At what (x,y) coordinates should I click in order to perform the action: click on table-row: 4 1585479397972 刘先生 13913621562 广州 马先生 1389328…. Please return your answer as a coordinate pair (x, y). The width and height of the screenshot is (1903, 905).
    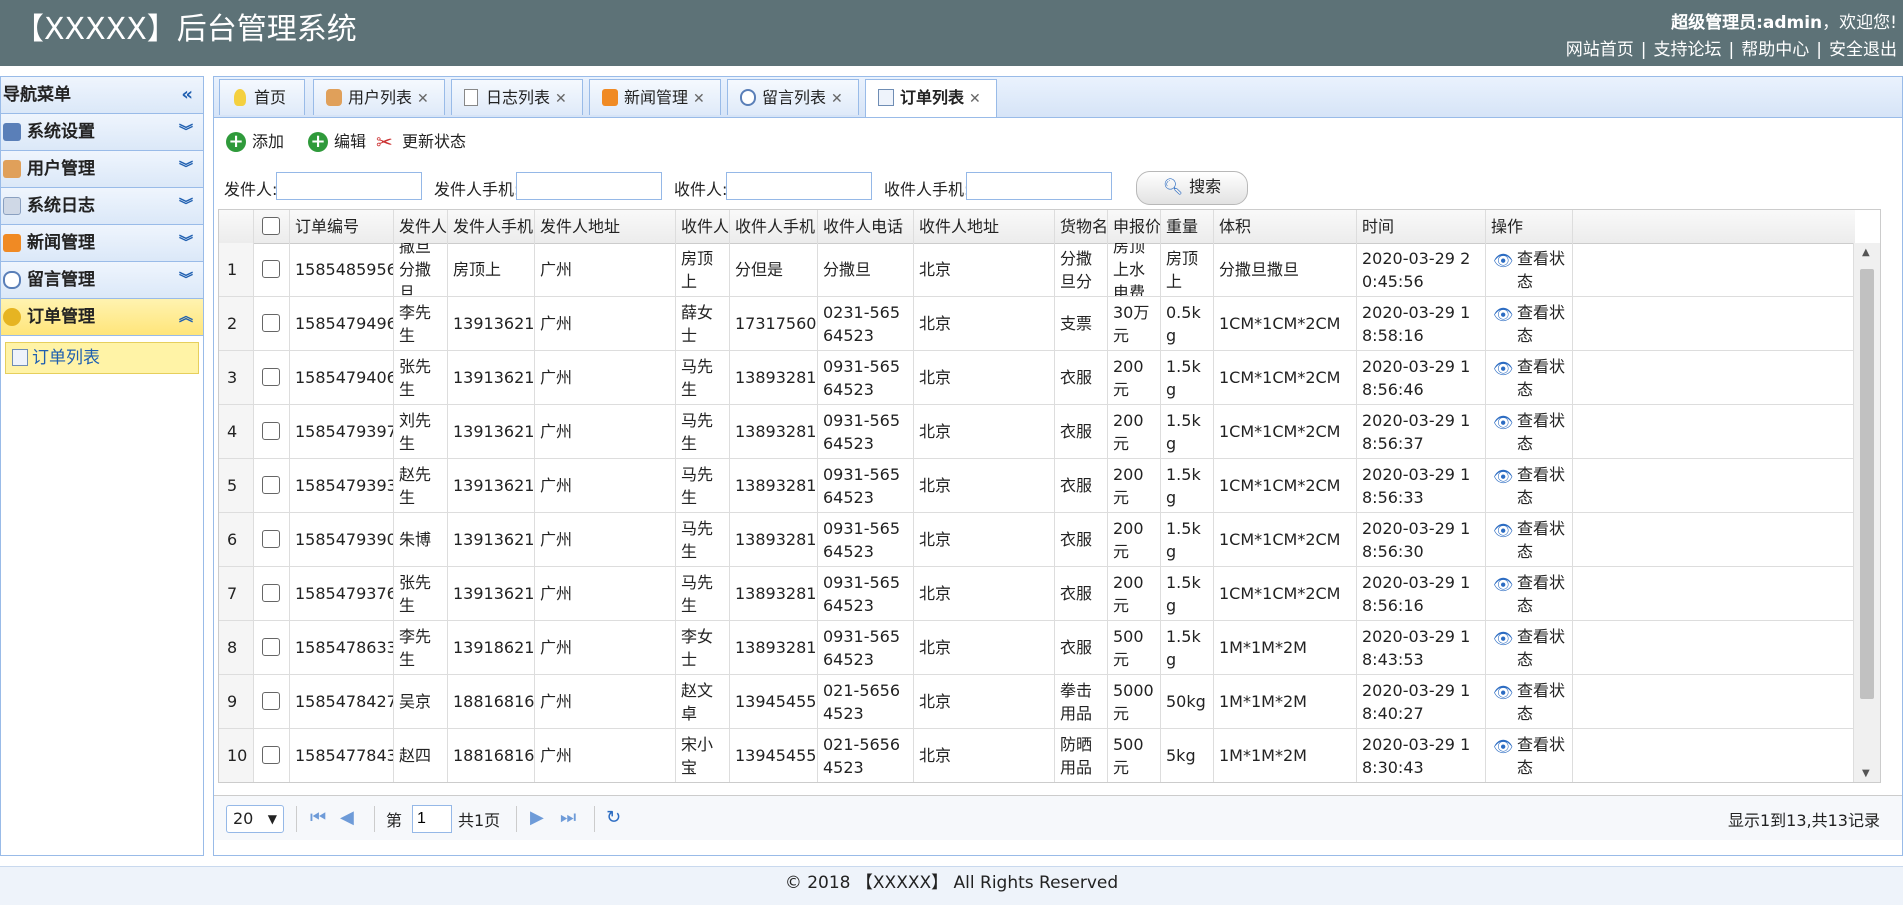
    Looking at the image, I should click on (1037, 432).